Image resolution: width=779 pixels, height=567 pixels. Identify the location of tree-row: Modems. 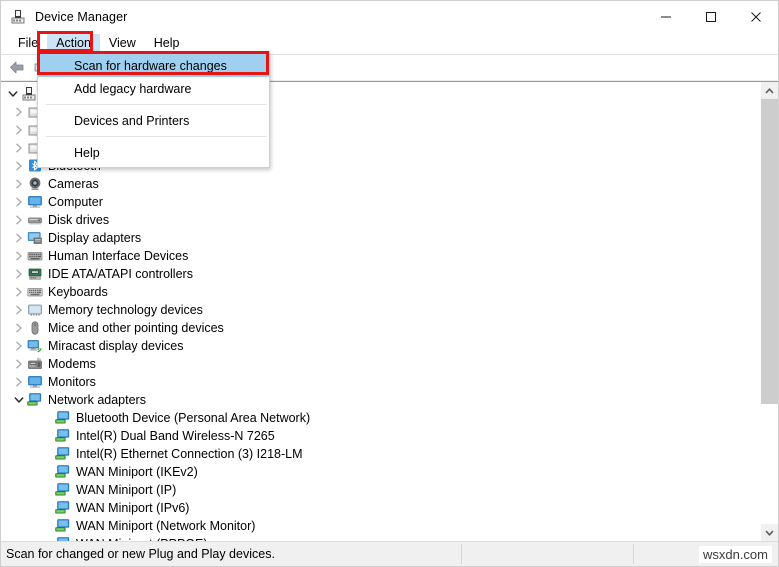
(381, 364).